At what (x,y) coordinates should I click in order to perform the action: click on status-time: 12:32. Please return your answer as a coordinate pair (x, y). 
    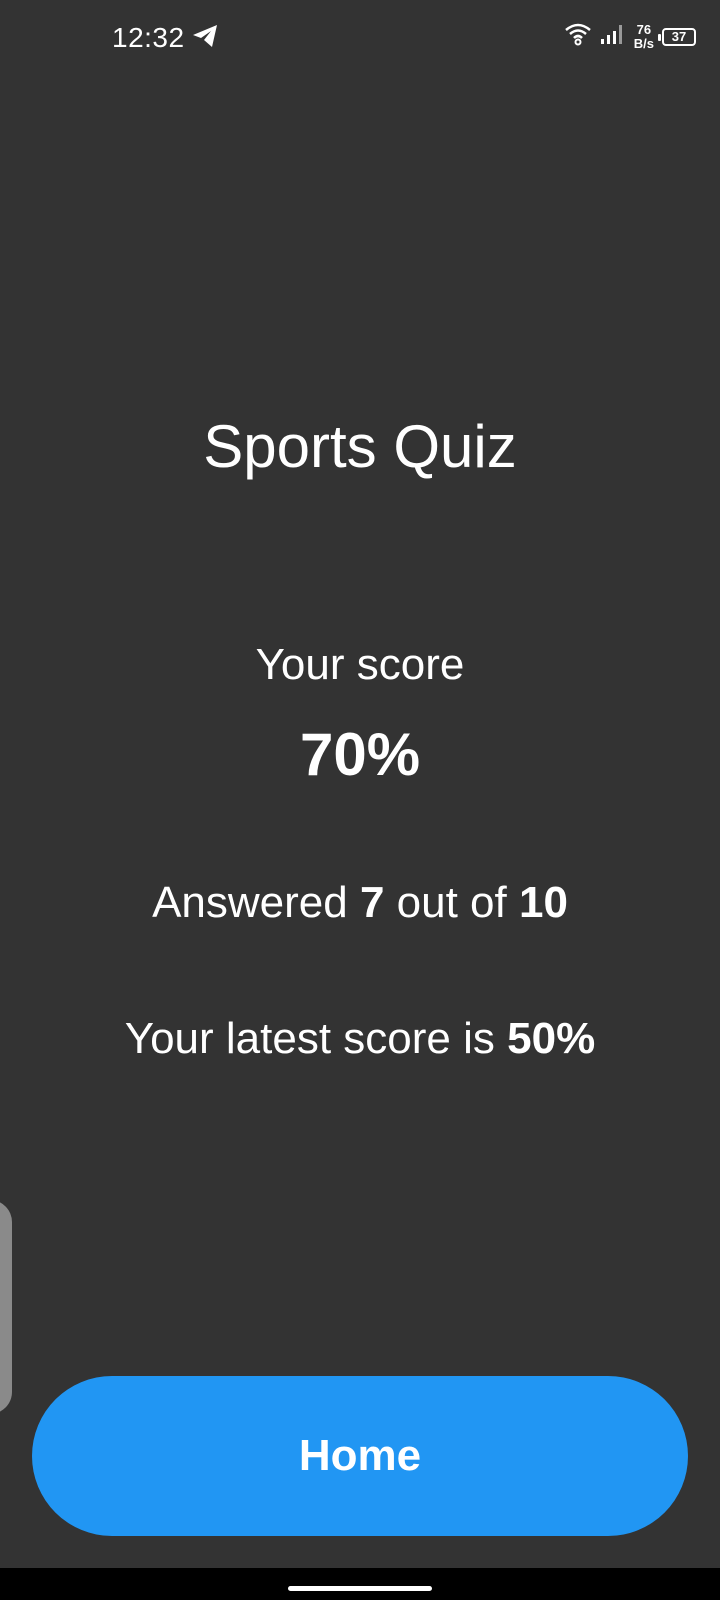
    Looking at the image, I should click on (148, 37).